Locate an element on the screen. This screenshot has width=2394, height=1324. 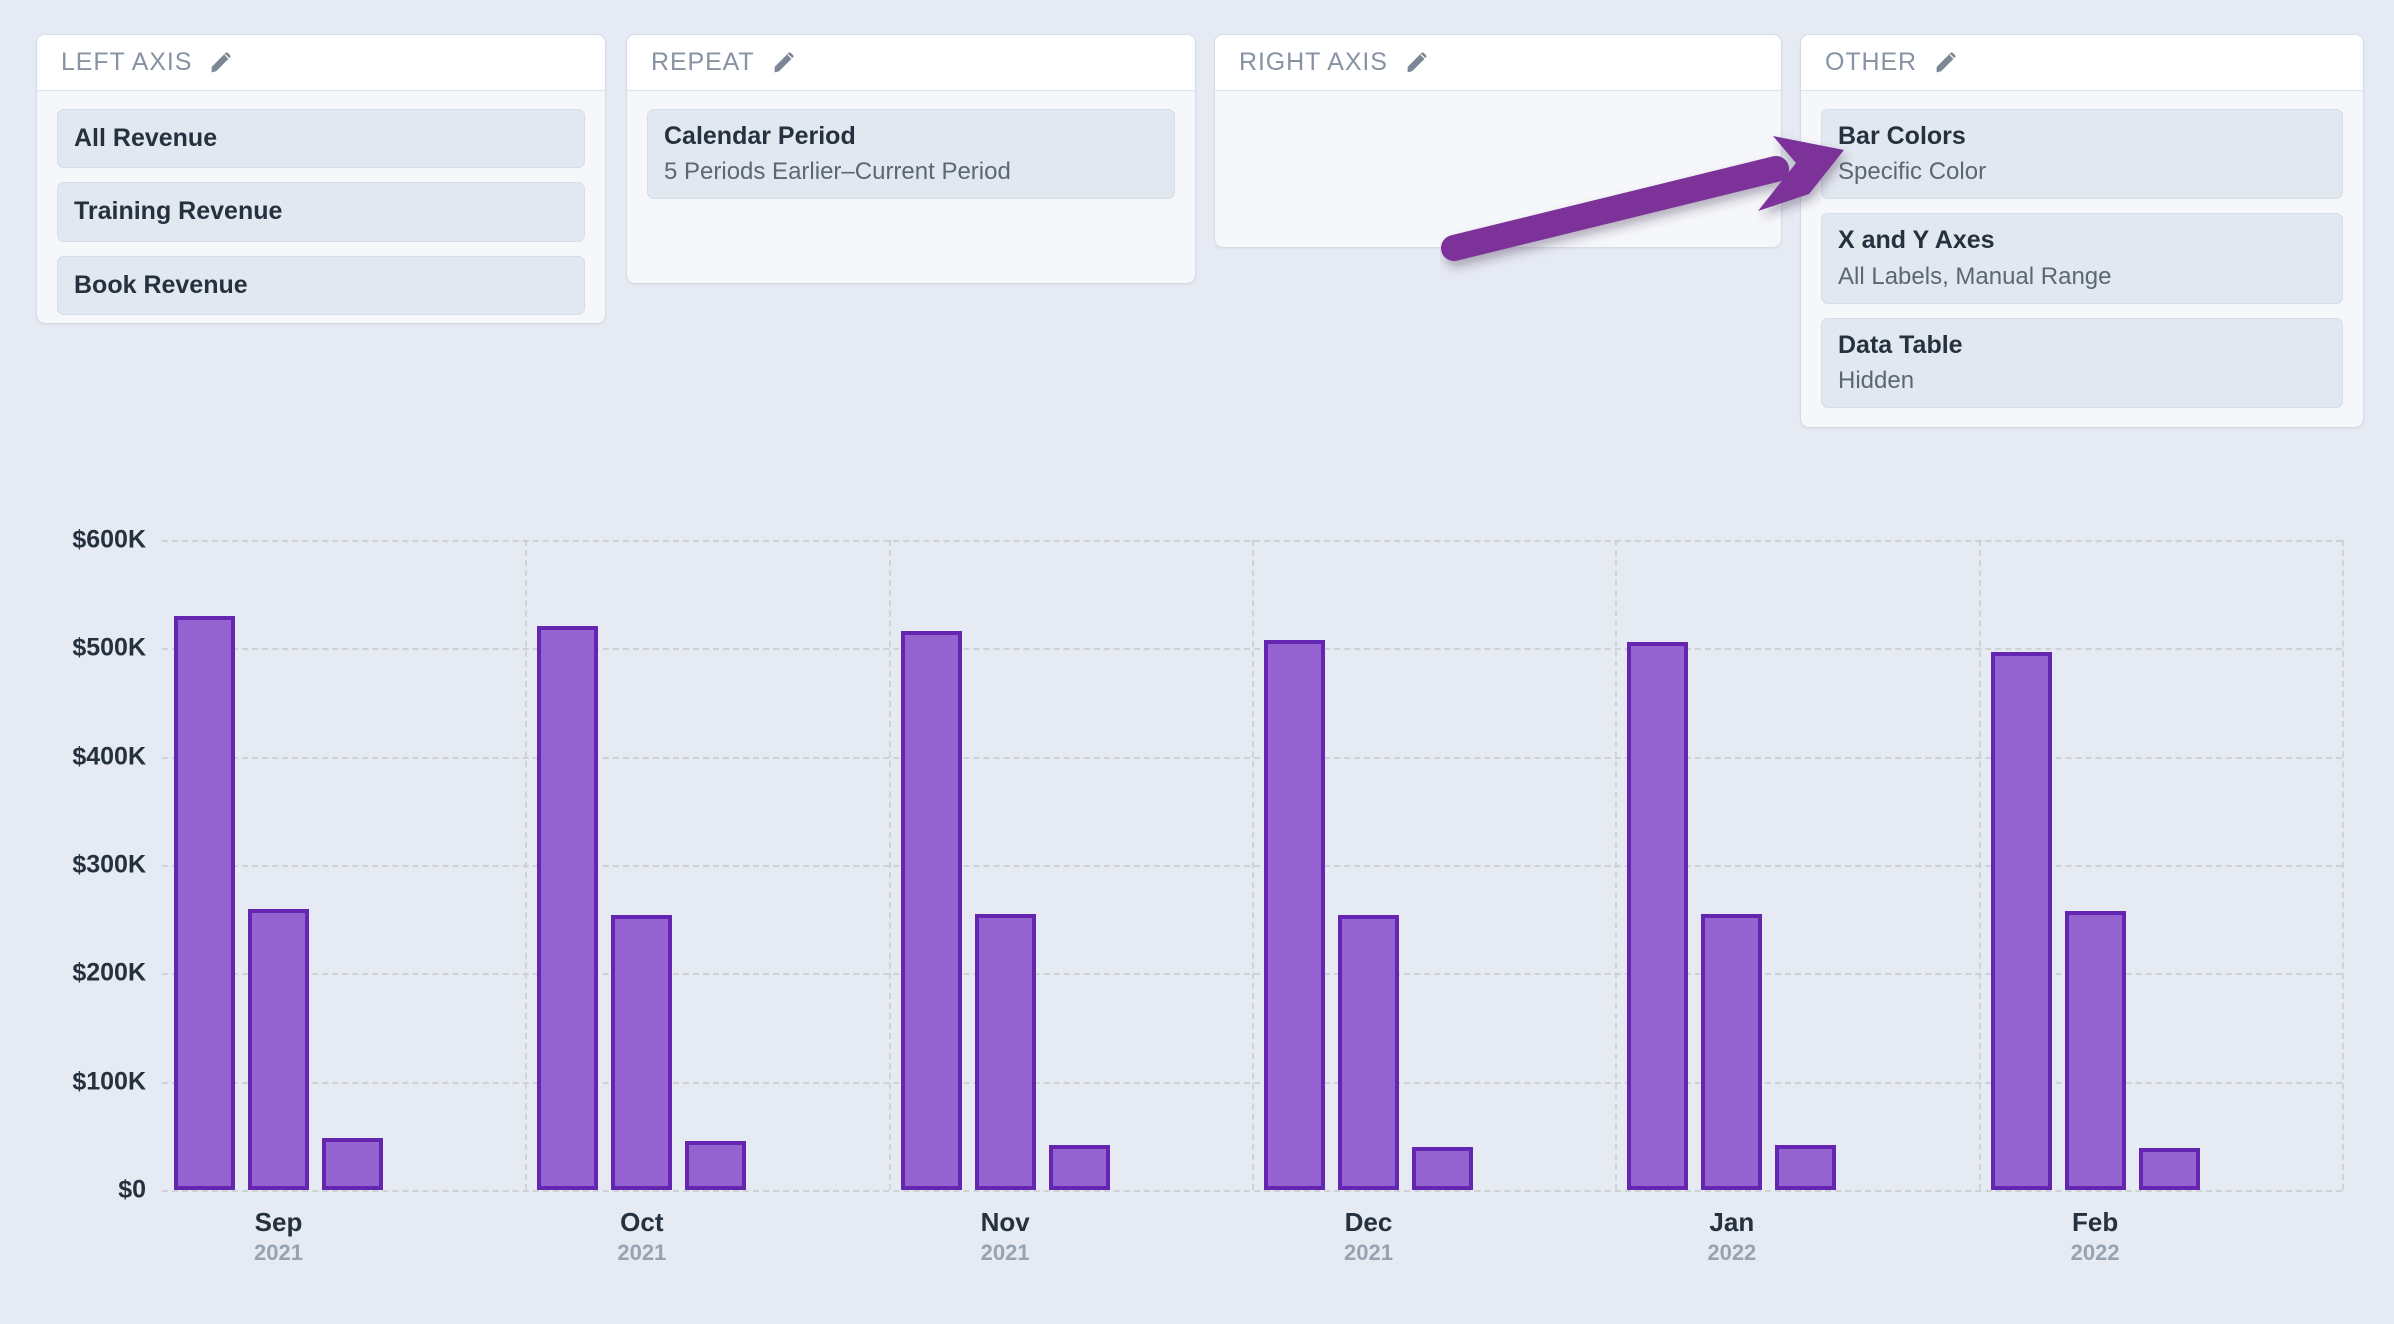
panel-other-title: OTHER is located at coordinates (1871, 62).